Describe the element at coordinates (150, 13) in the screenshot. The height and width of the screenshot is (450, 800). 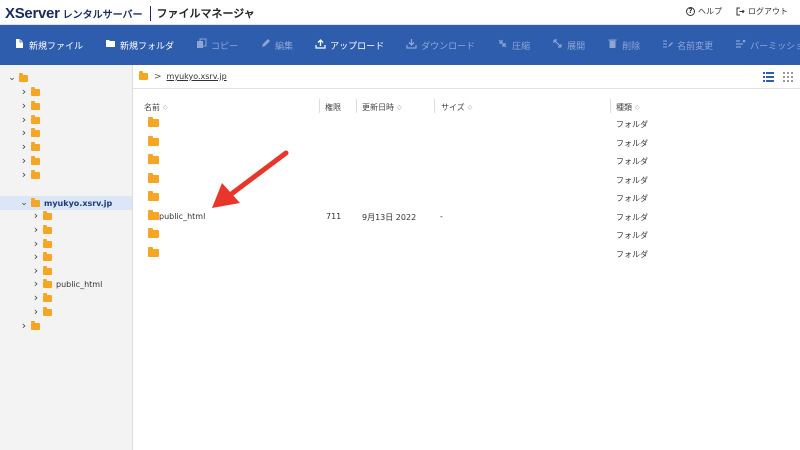
I see `brand-divider` at that location.